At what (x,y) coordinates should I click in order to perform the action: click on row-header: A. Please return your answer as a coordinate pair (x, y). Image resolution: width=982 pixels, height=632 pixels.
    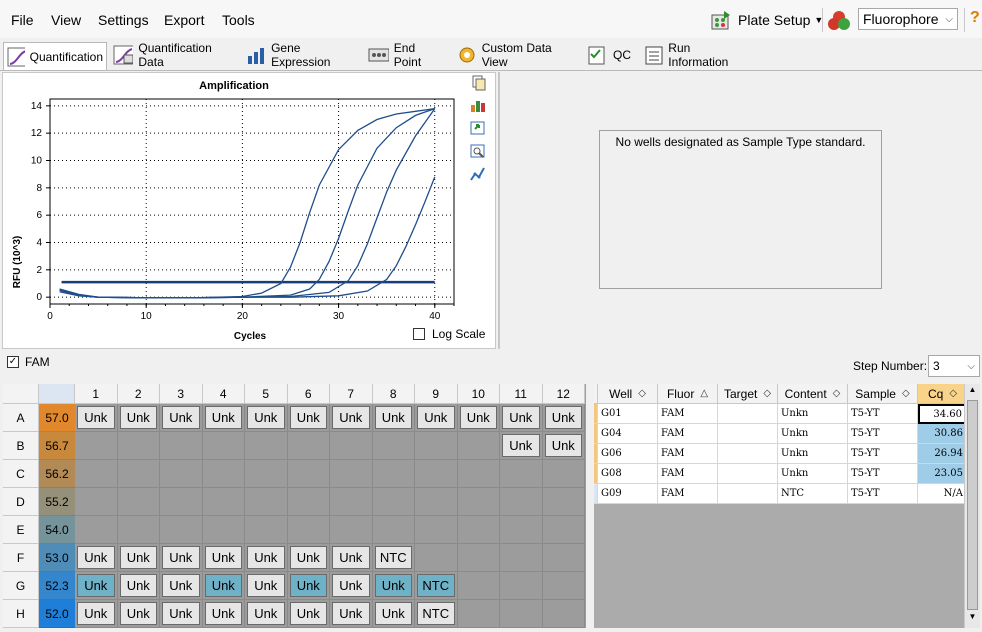
    Looking at the image, I should click on (21, 418).